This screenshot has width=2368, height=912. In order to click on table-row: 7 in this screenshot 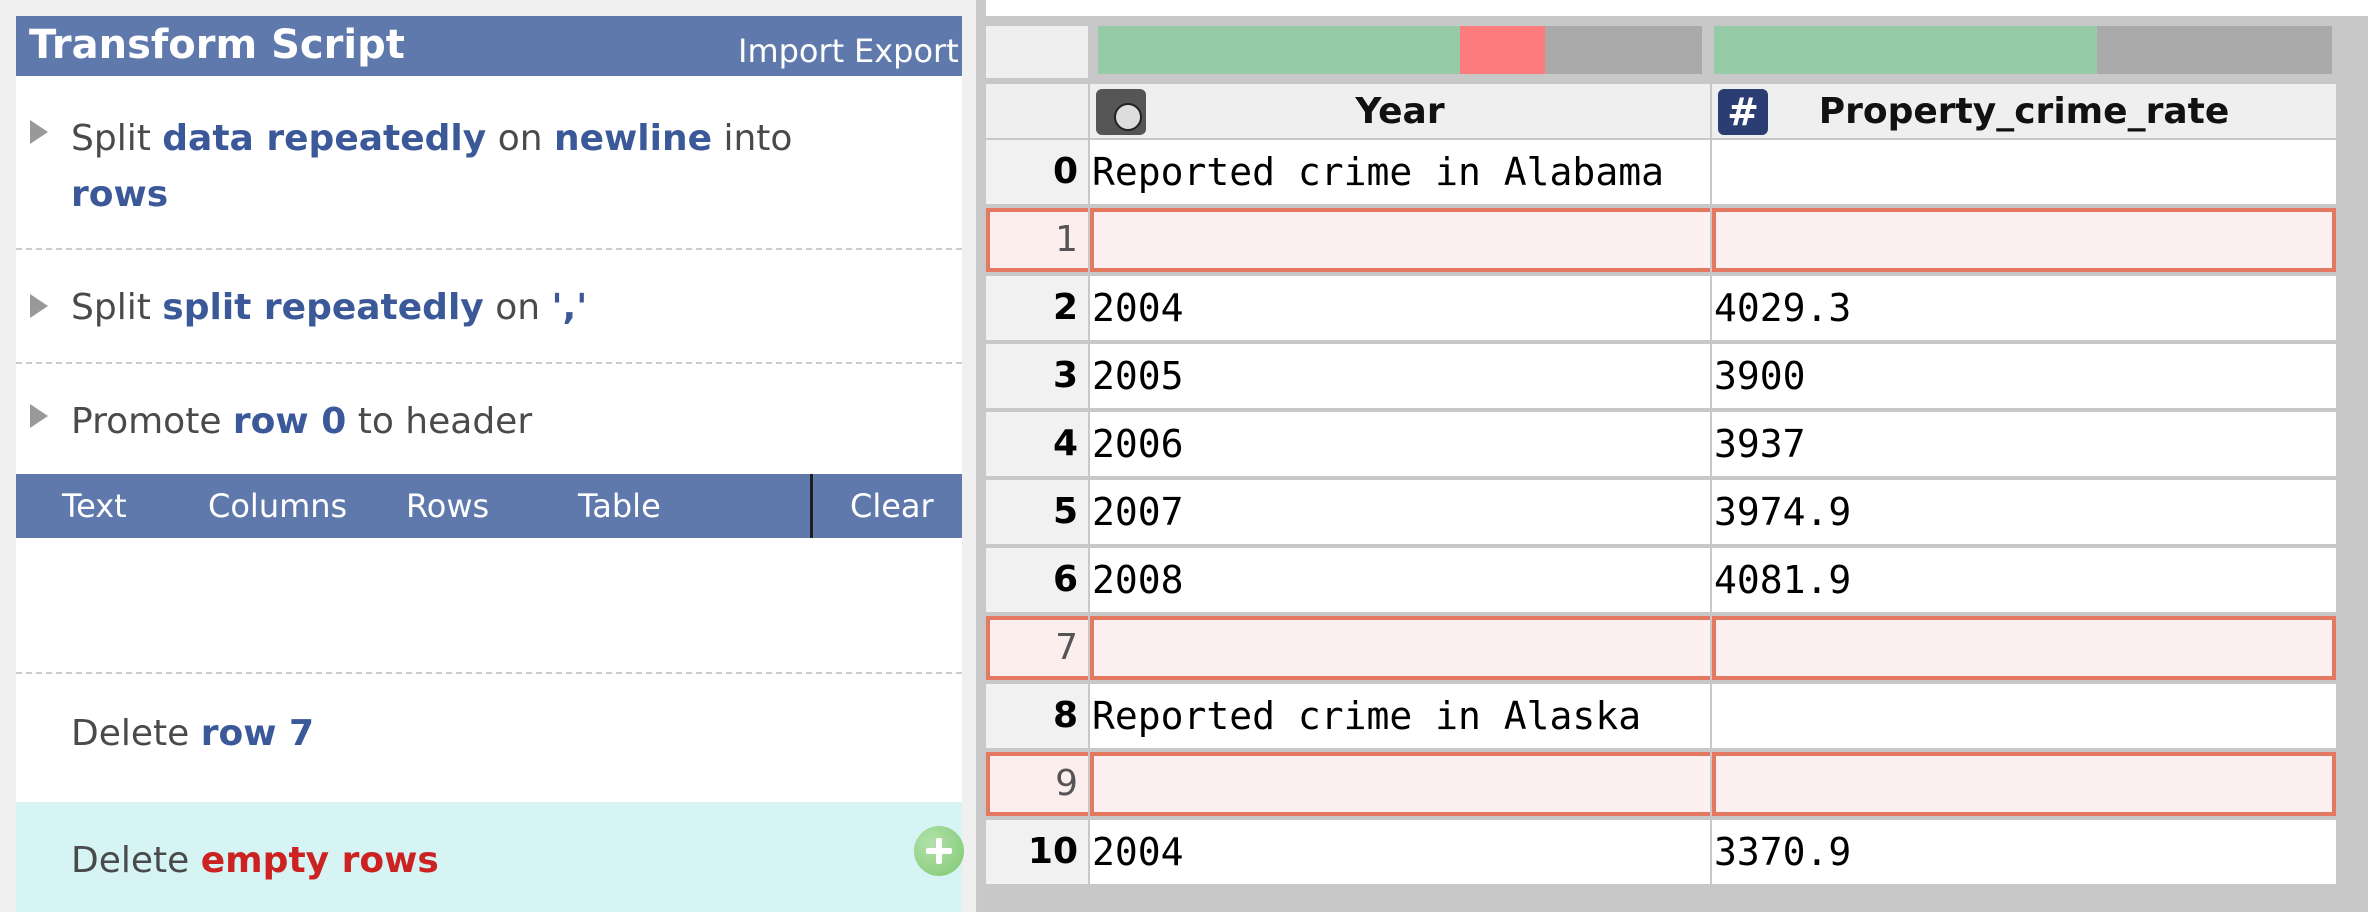, I will do `click(1677, 648)`.